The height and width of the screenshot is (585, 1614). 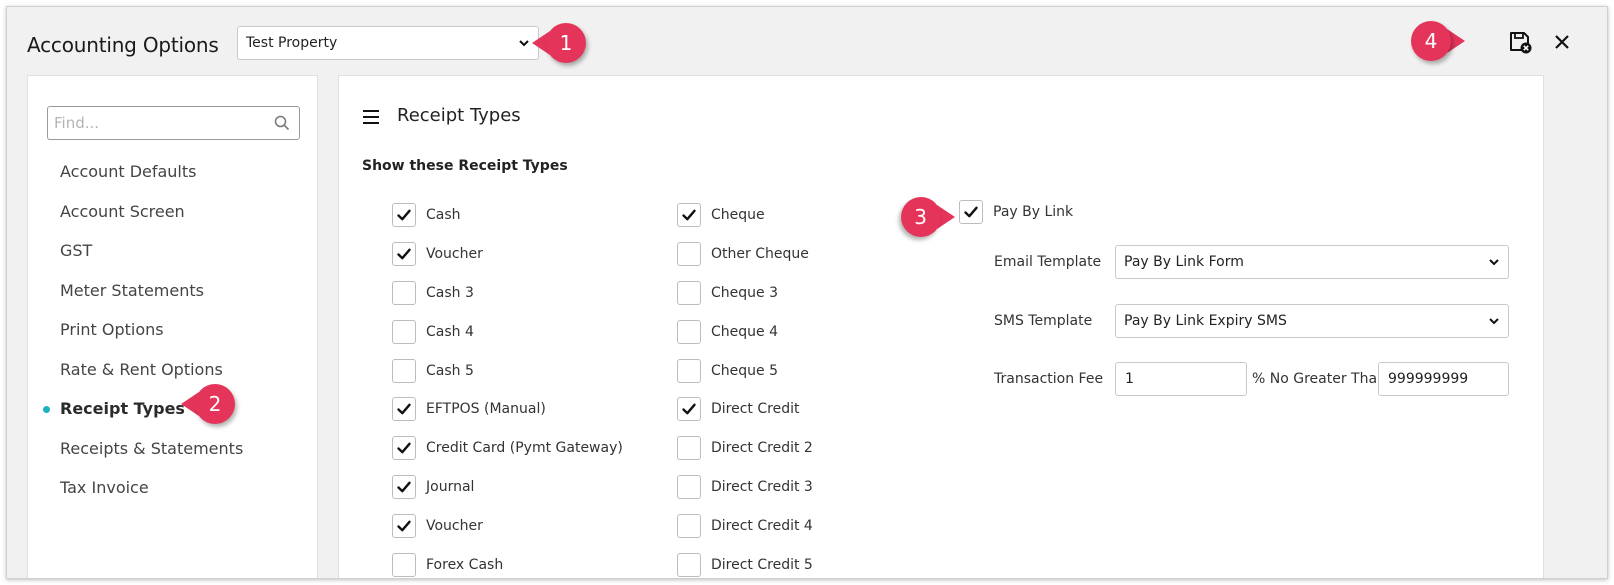 What do you see at coordinates (762, 486) in the screenshot?
I see `receipt-type-label: Direct Credit 3` at bounding box center [762, 486].